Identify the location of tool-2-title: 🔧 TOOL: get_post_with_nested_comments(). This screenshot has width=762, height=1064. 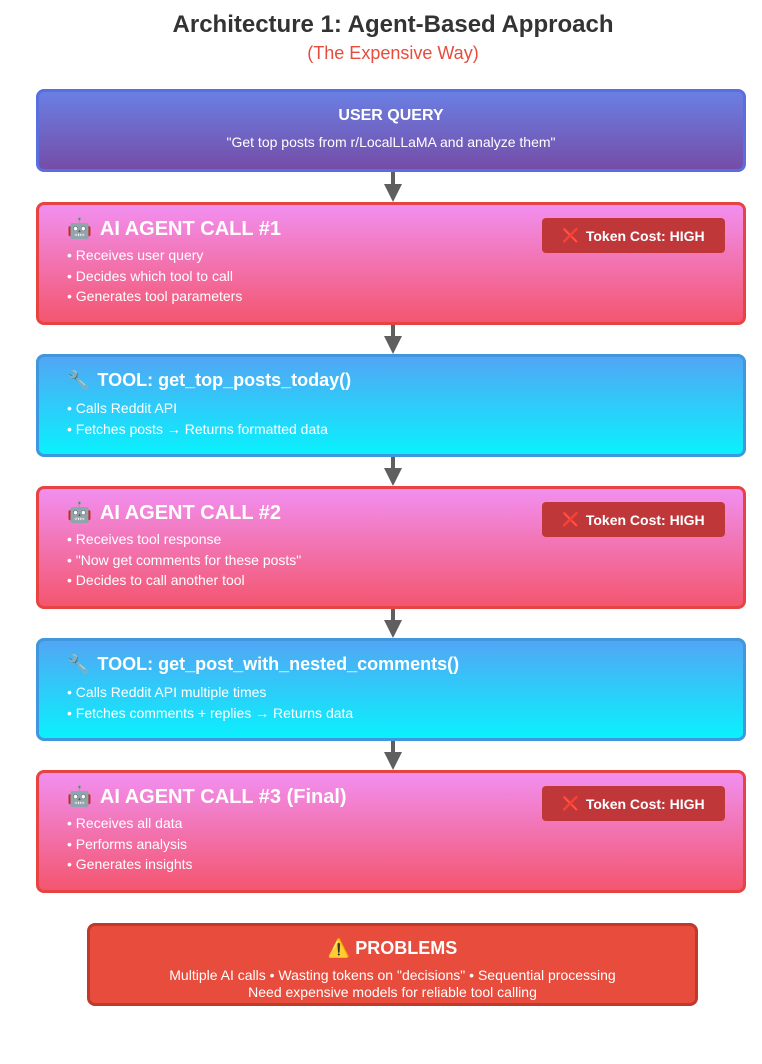
(263, 664).